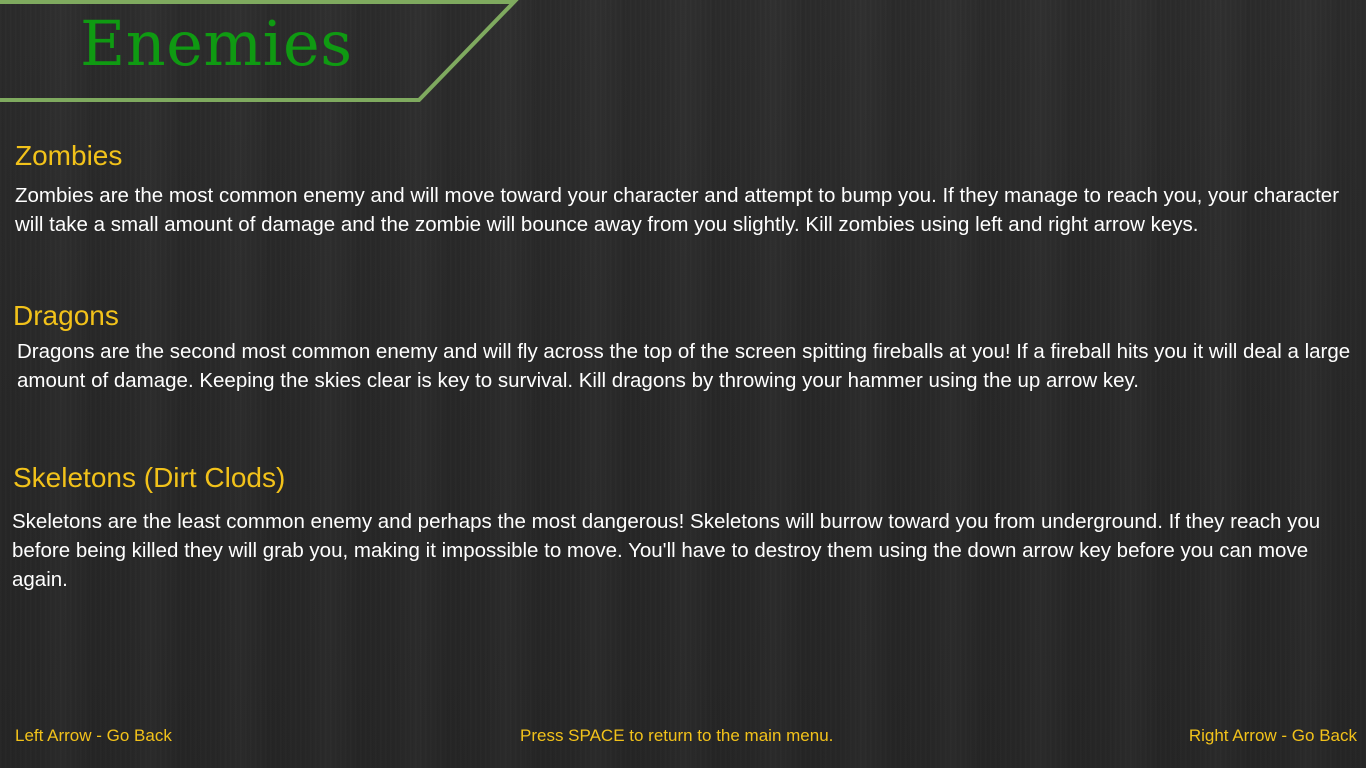 The image size is (1366, 768). What do you see at coordinates (1272, 735) in the screenshot?
I see `footer-right-arrow-hint: Right Arrow - Go Back` at bounding box center [1272, 735].